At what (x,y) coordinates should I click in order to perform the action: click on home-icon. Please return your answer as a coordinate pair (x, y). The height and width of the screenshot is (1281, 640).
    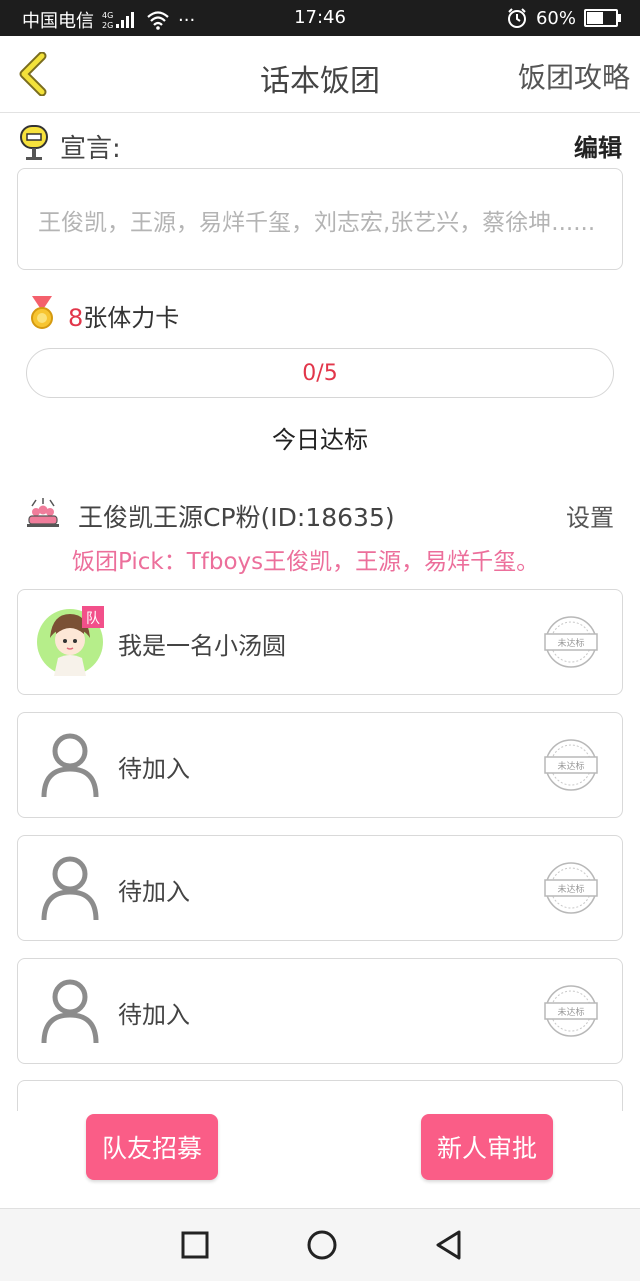
    Looking at the image, I should click on (322, 1245).